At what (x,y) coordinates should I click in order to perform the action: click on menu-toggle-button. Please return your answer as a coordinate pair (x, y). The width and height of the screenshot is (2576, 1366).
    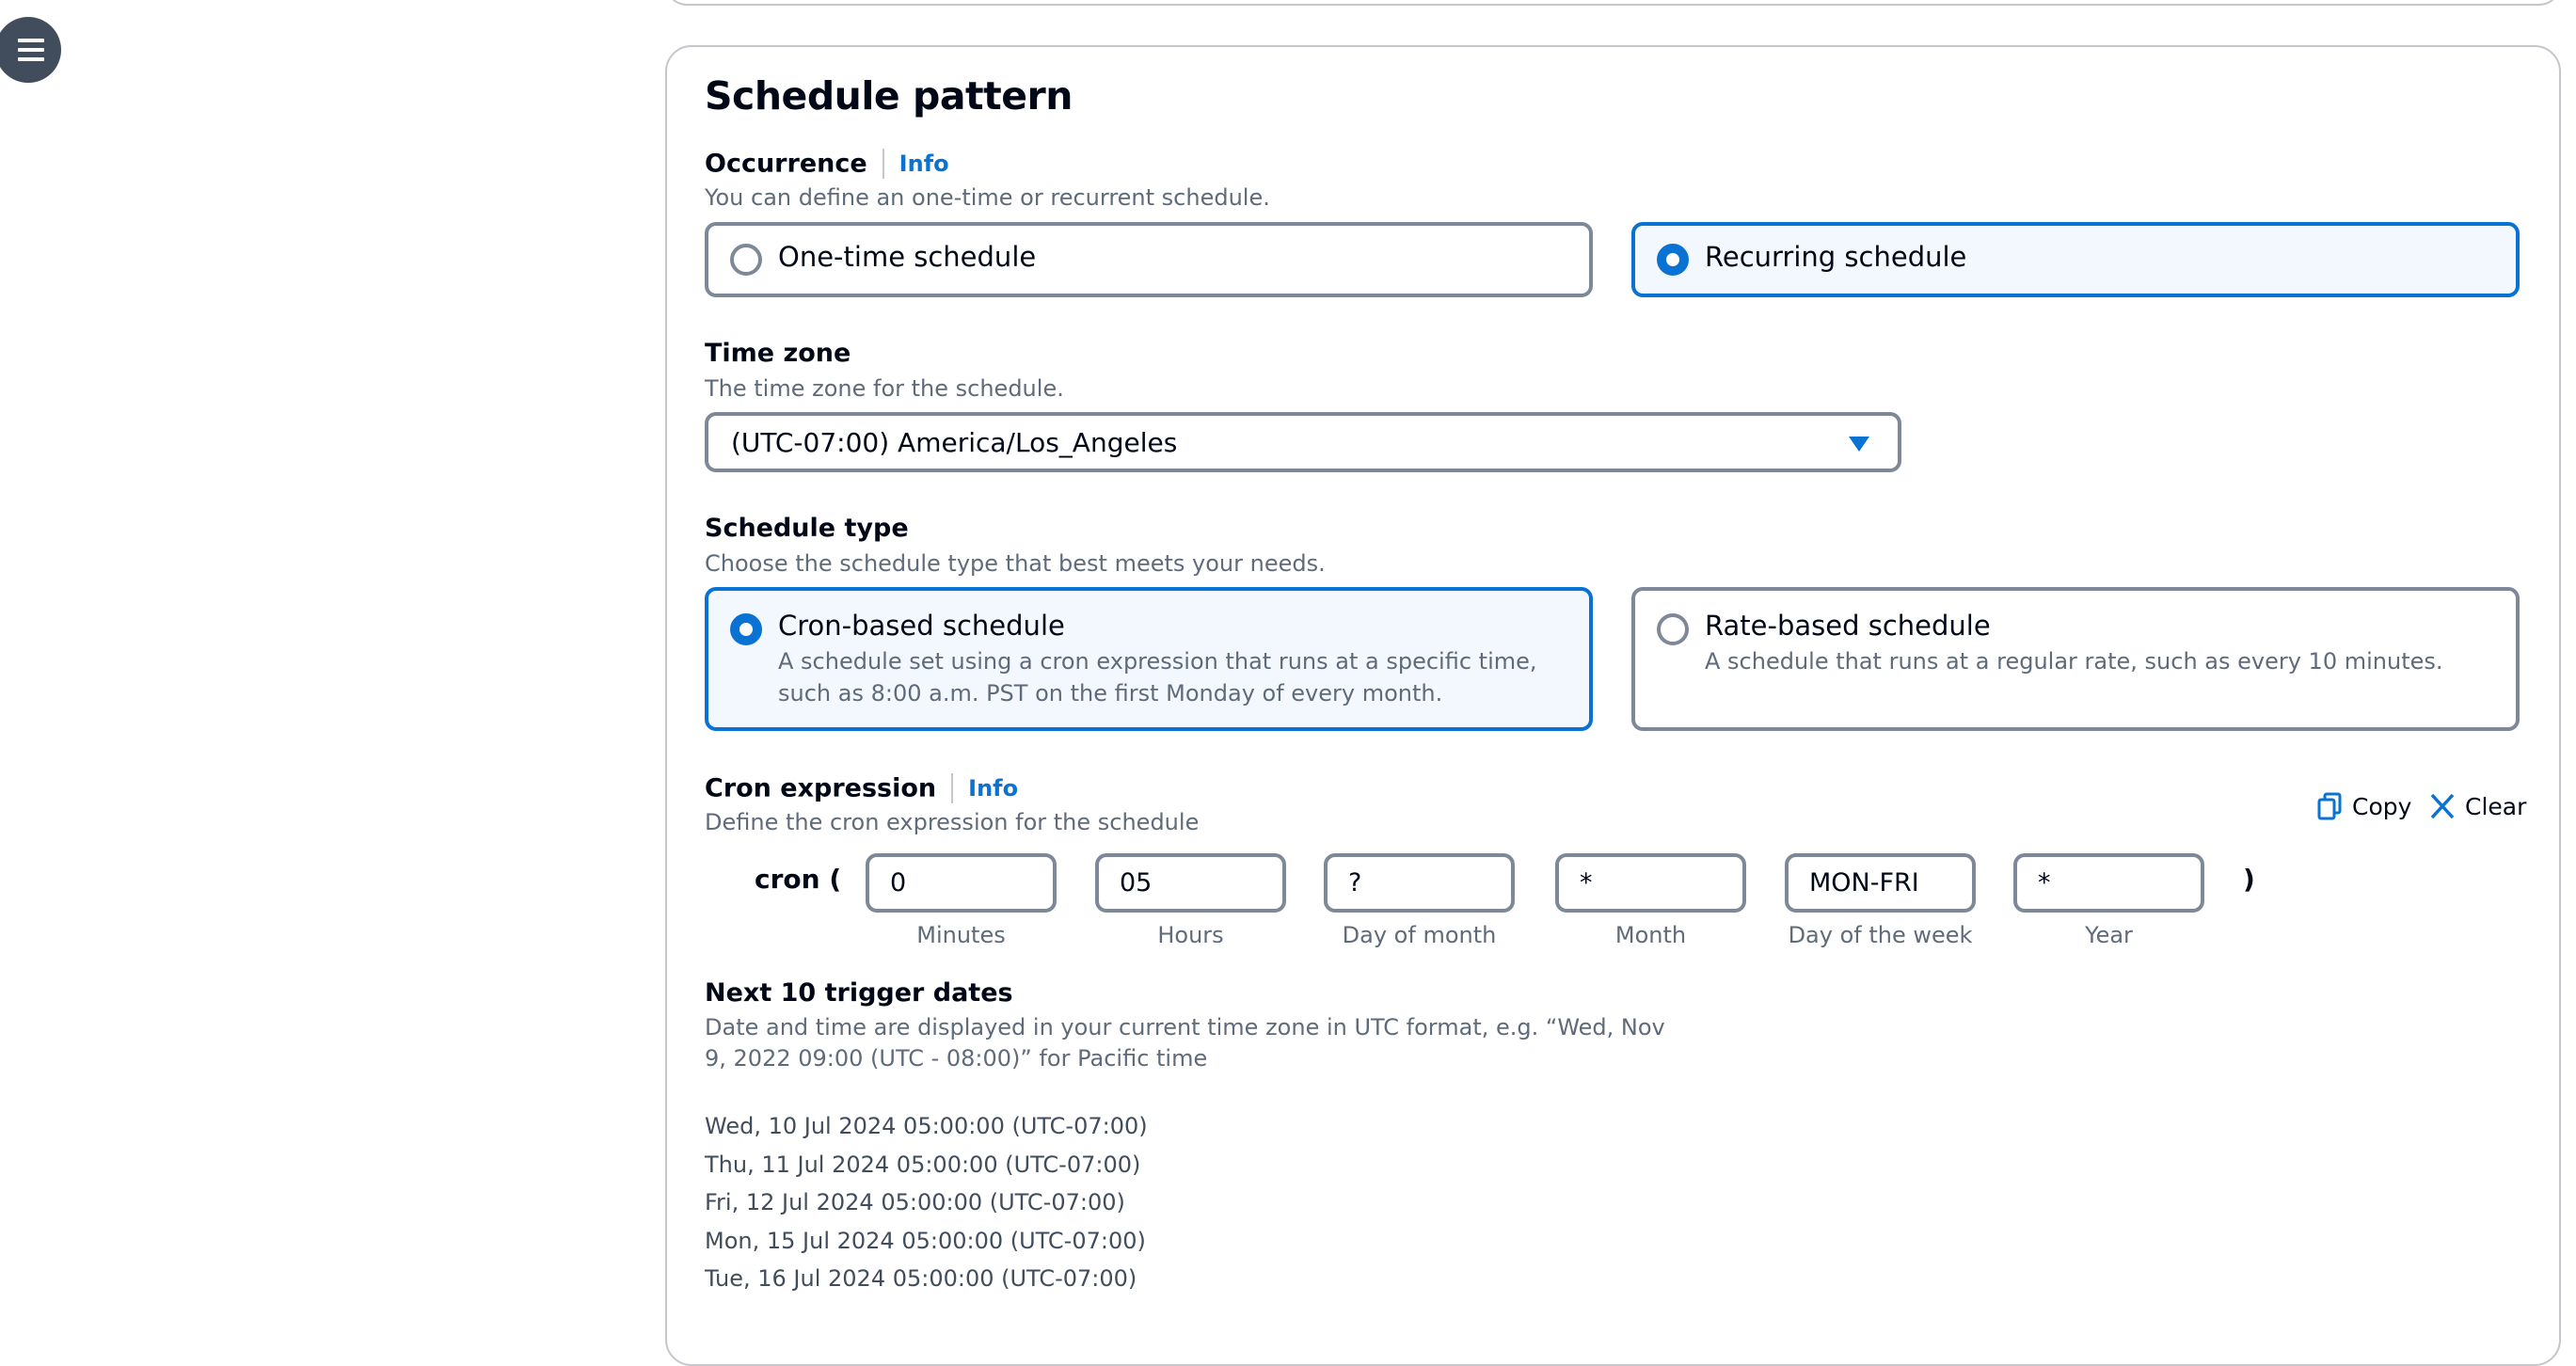
    Looking at the image, I should click on (30, 50).